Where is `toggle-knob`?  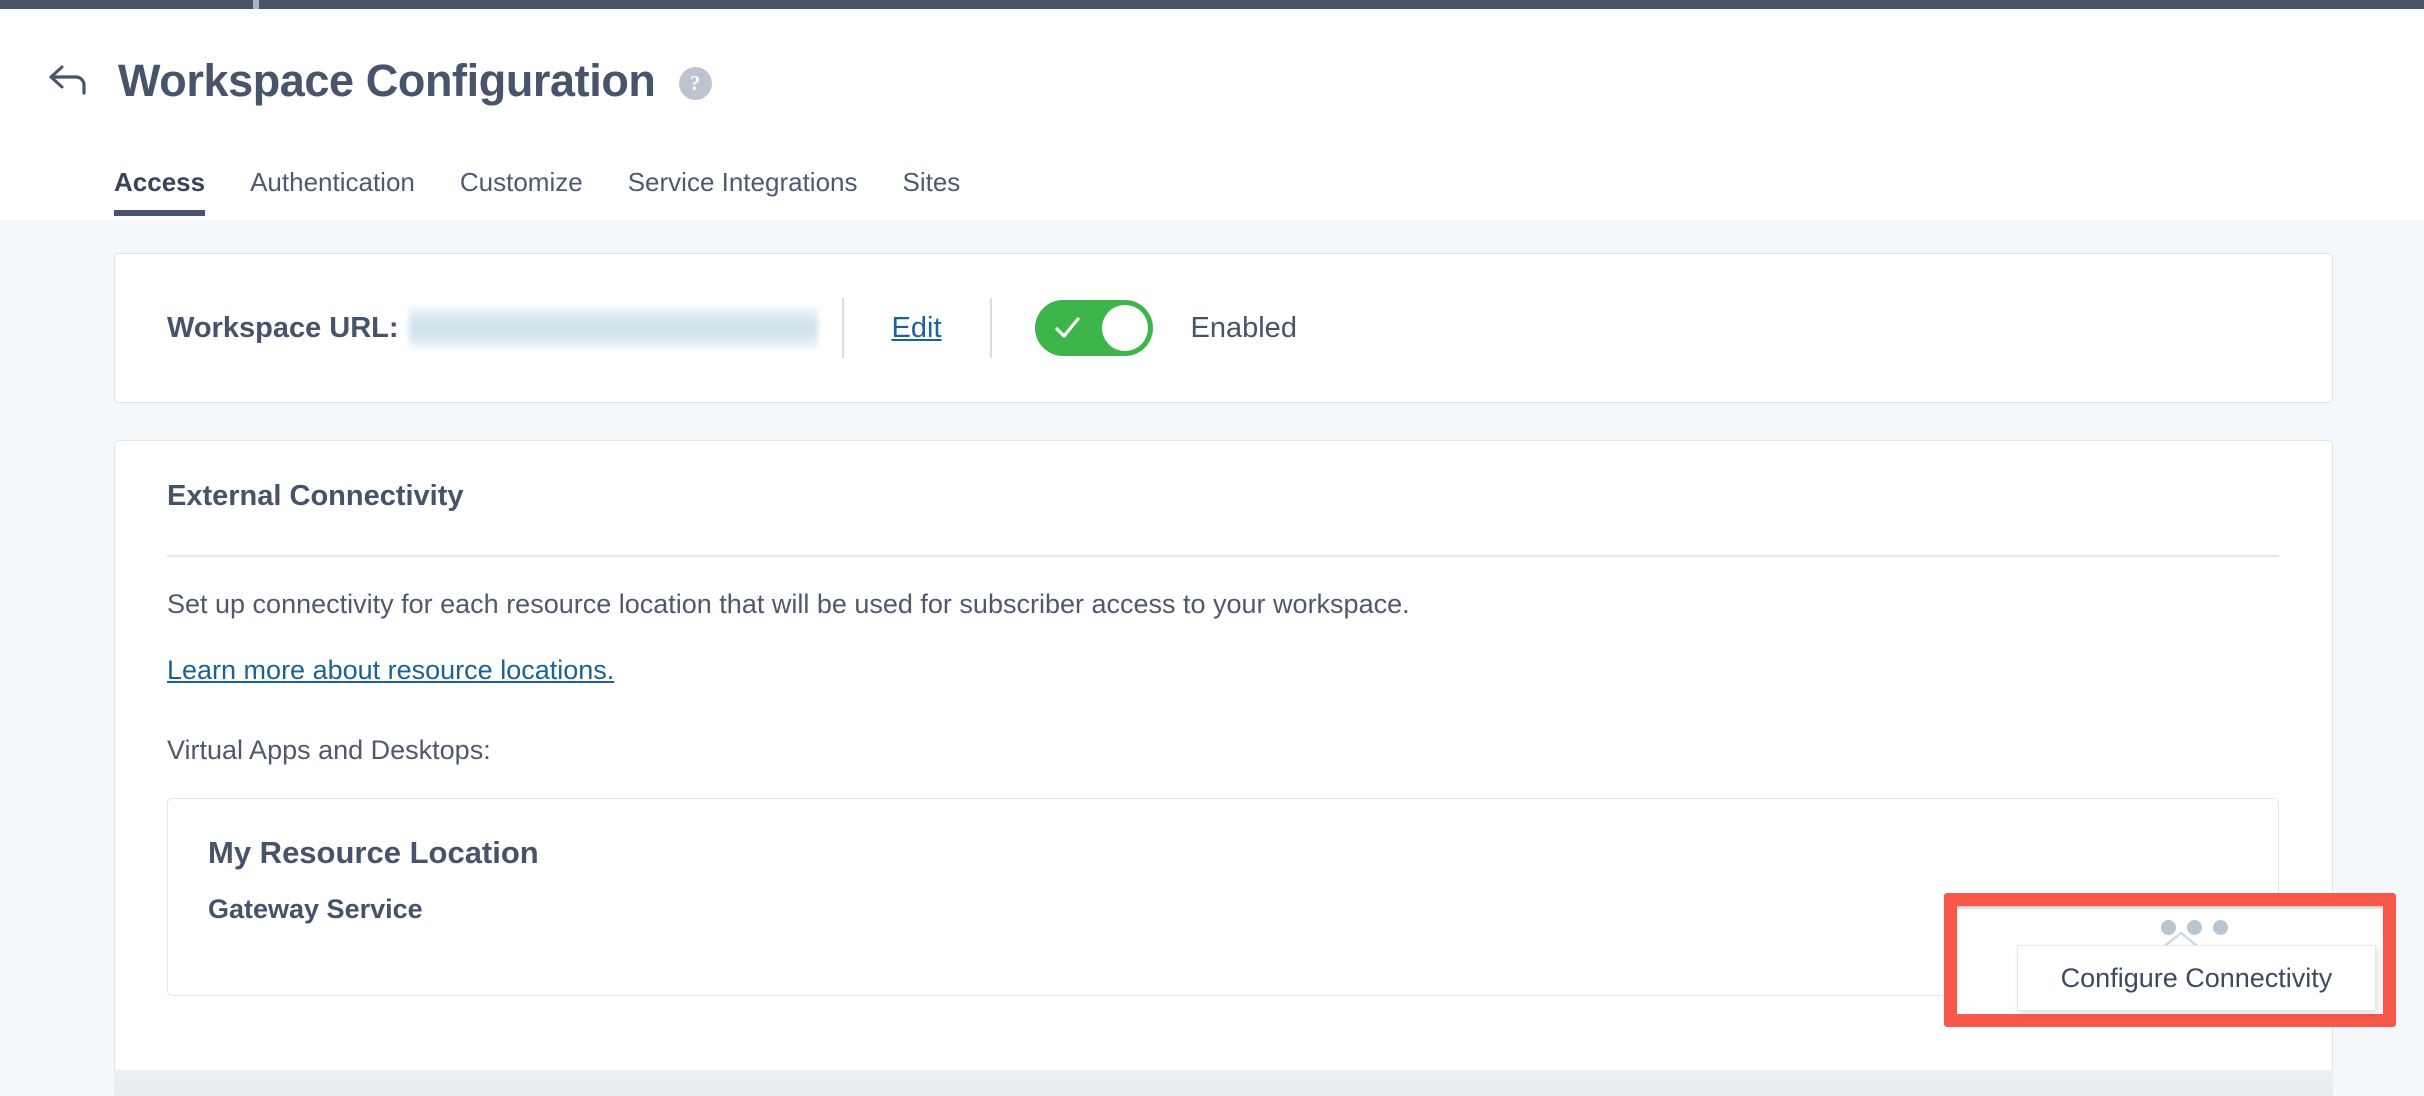
toggle-knob is located at coordinates (1124, 328).